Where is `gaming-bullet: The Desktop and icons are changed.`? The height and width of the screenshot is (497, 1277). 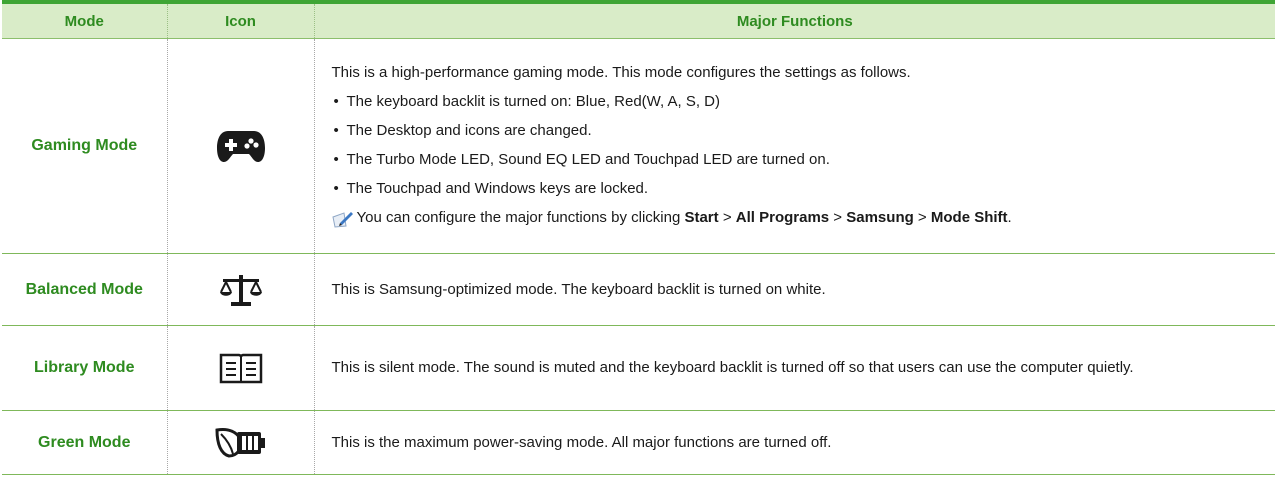
gaming-bullet: The Desktop and icons are changed. is located at coordinates (803, 131).